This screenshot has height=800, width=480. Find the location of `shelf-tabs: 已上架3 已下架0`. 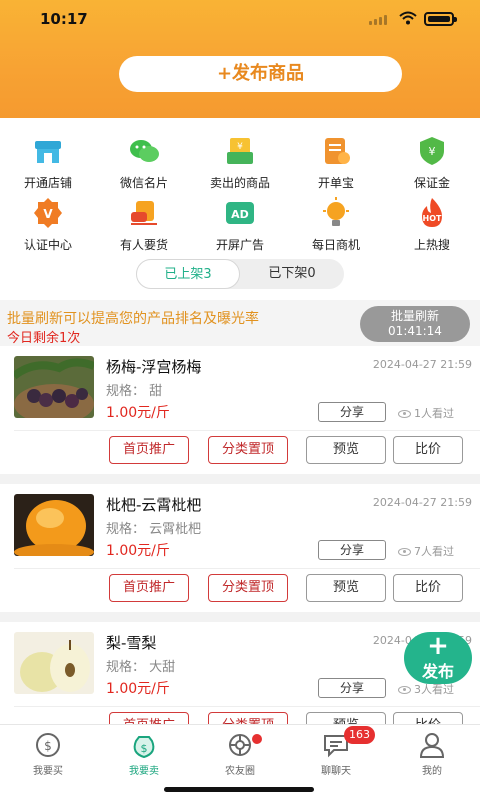

shelf-tabs: 已上架3 已下架0 is located at coordinates (240, 278).